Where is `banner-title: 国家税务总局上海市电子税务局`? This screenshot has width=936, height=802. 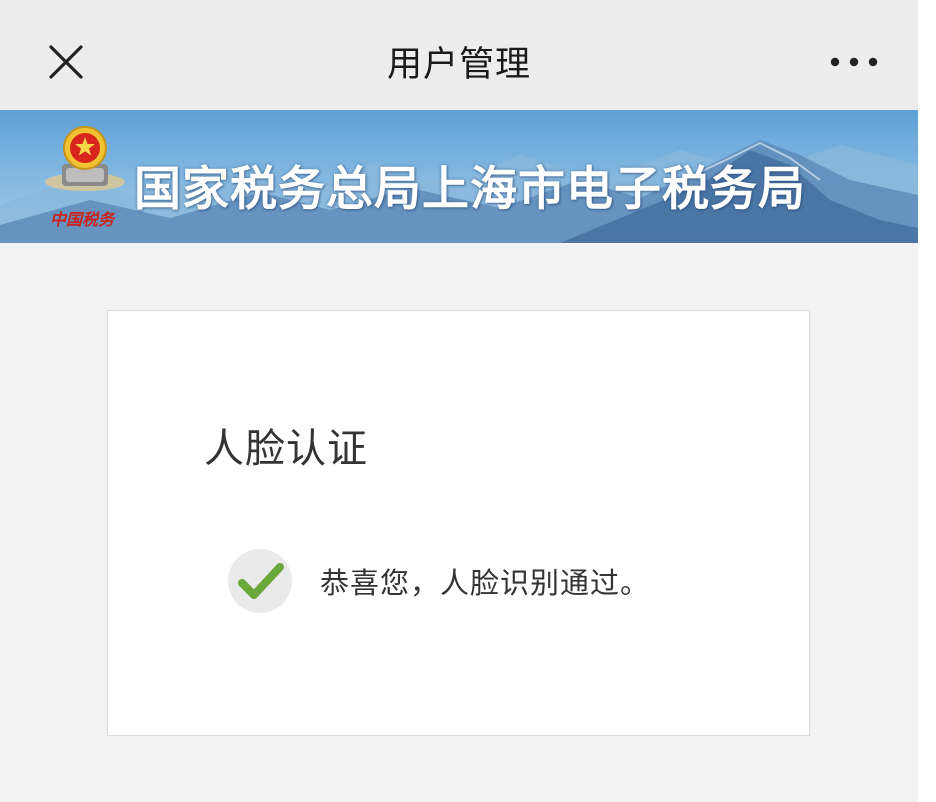
banner-title: 国家税务总局上海市电子税务局 is located at coordinates (470, 189).